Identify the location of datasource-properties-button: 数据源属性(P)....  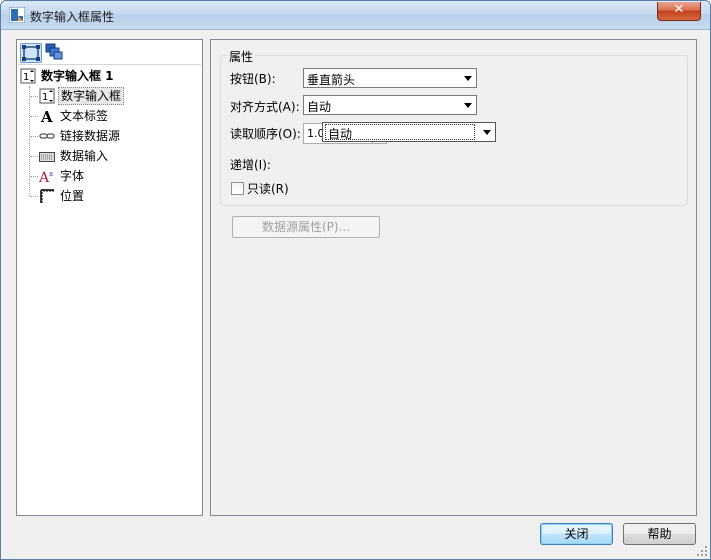
(306, 227).